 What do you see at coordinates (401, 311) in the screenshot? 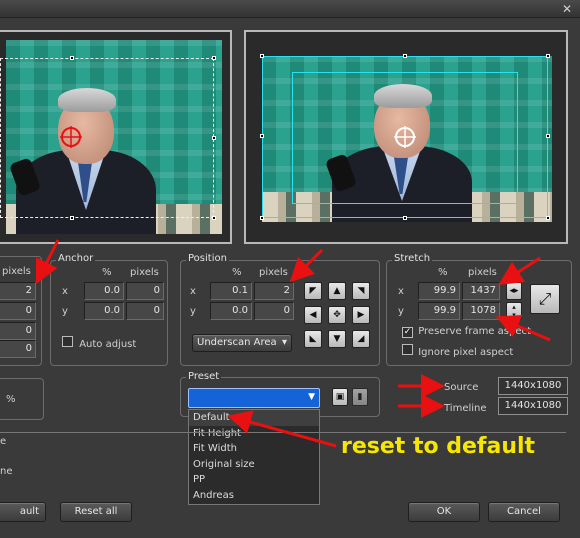
I see `stretch-y-label: y` at bounding box center [401, 311].